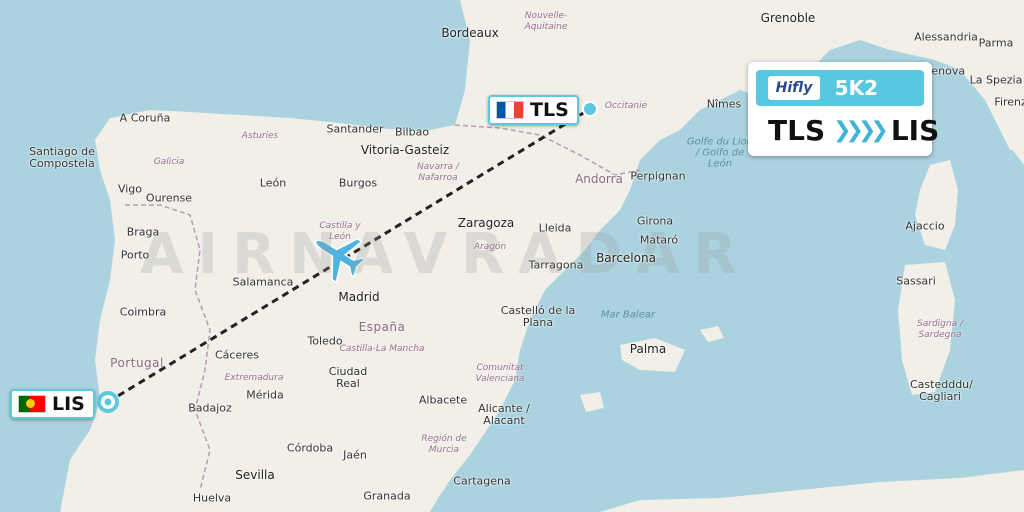  I want to click on city-label: Girona, so click(655, 221).